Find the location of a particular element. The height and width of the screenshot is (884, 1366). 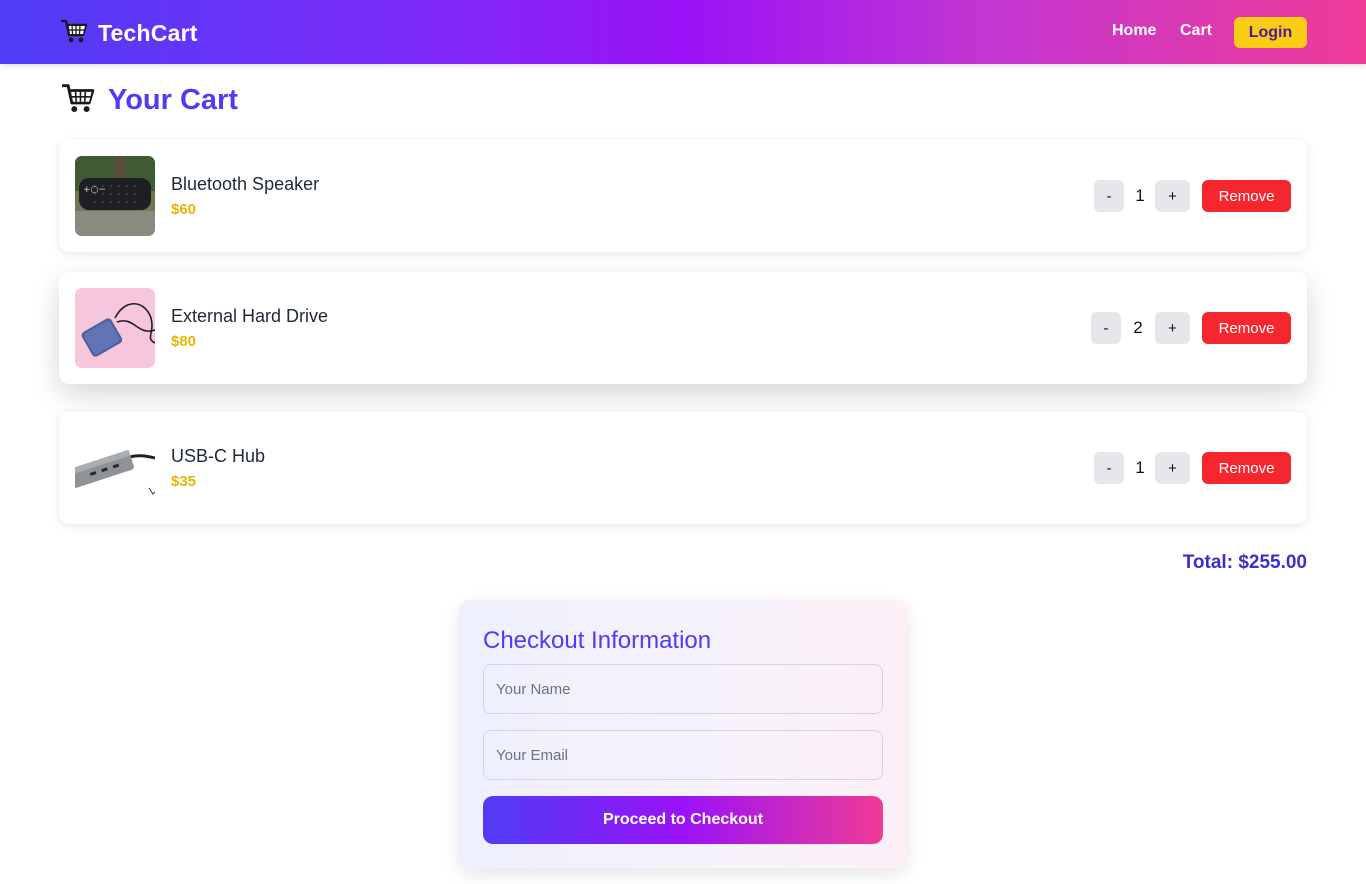

checkout-title: Checkout Information is located at coordinates (597, 640).